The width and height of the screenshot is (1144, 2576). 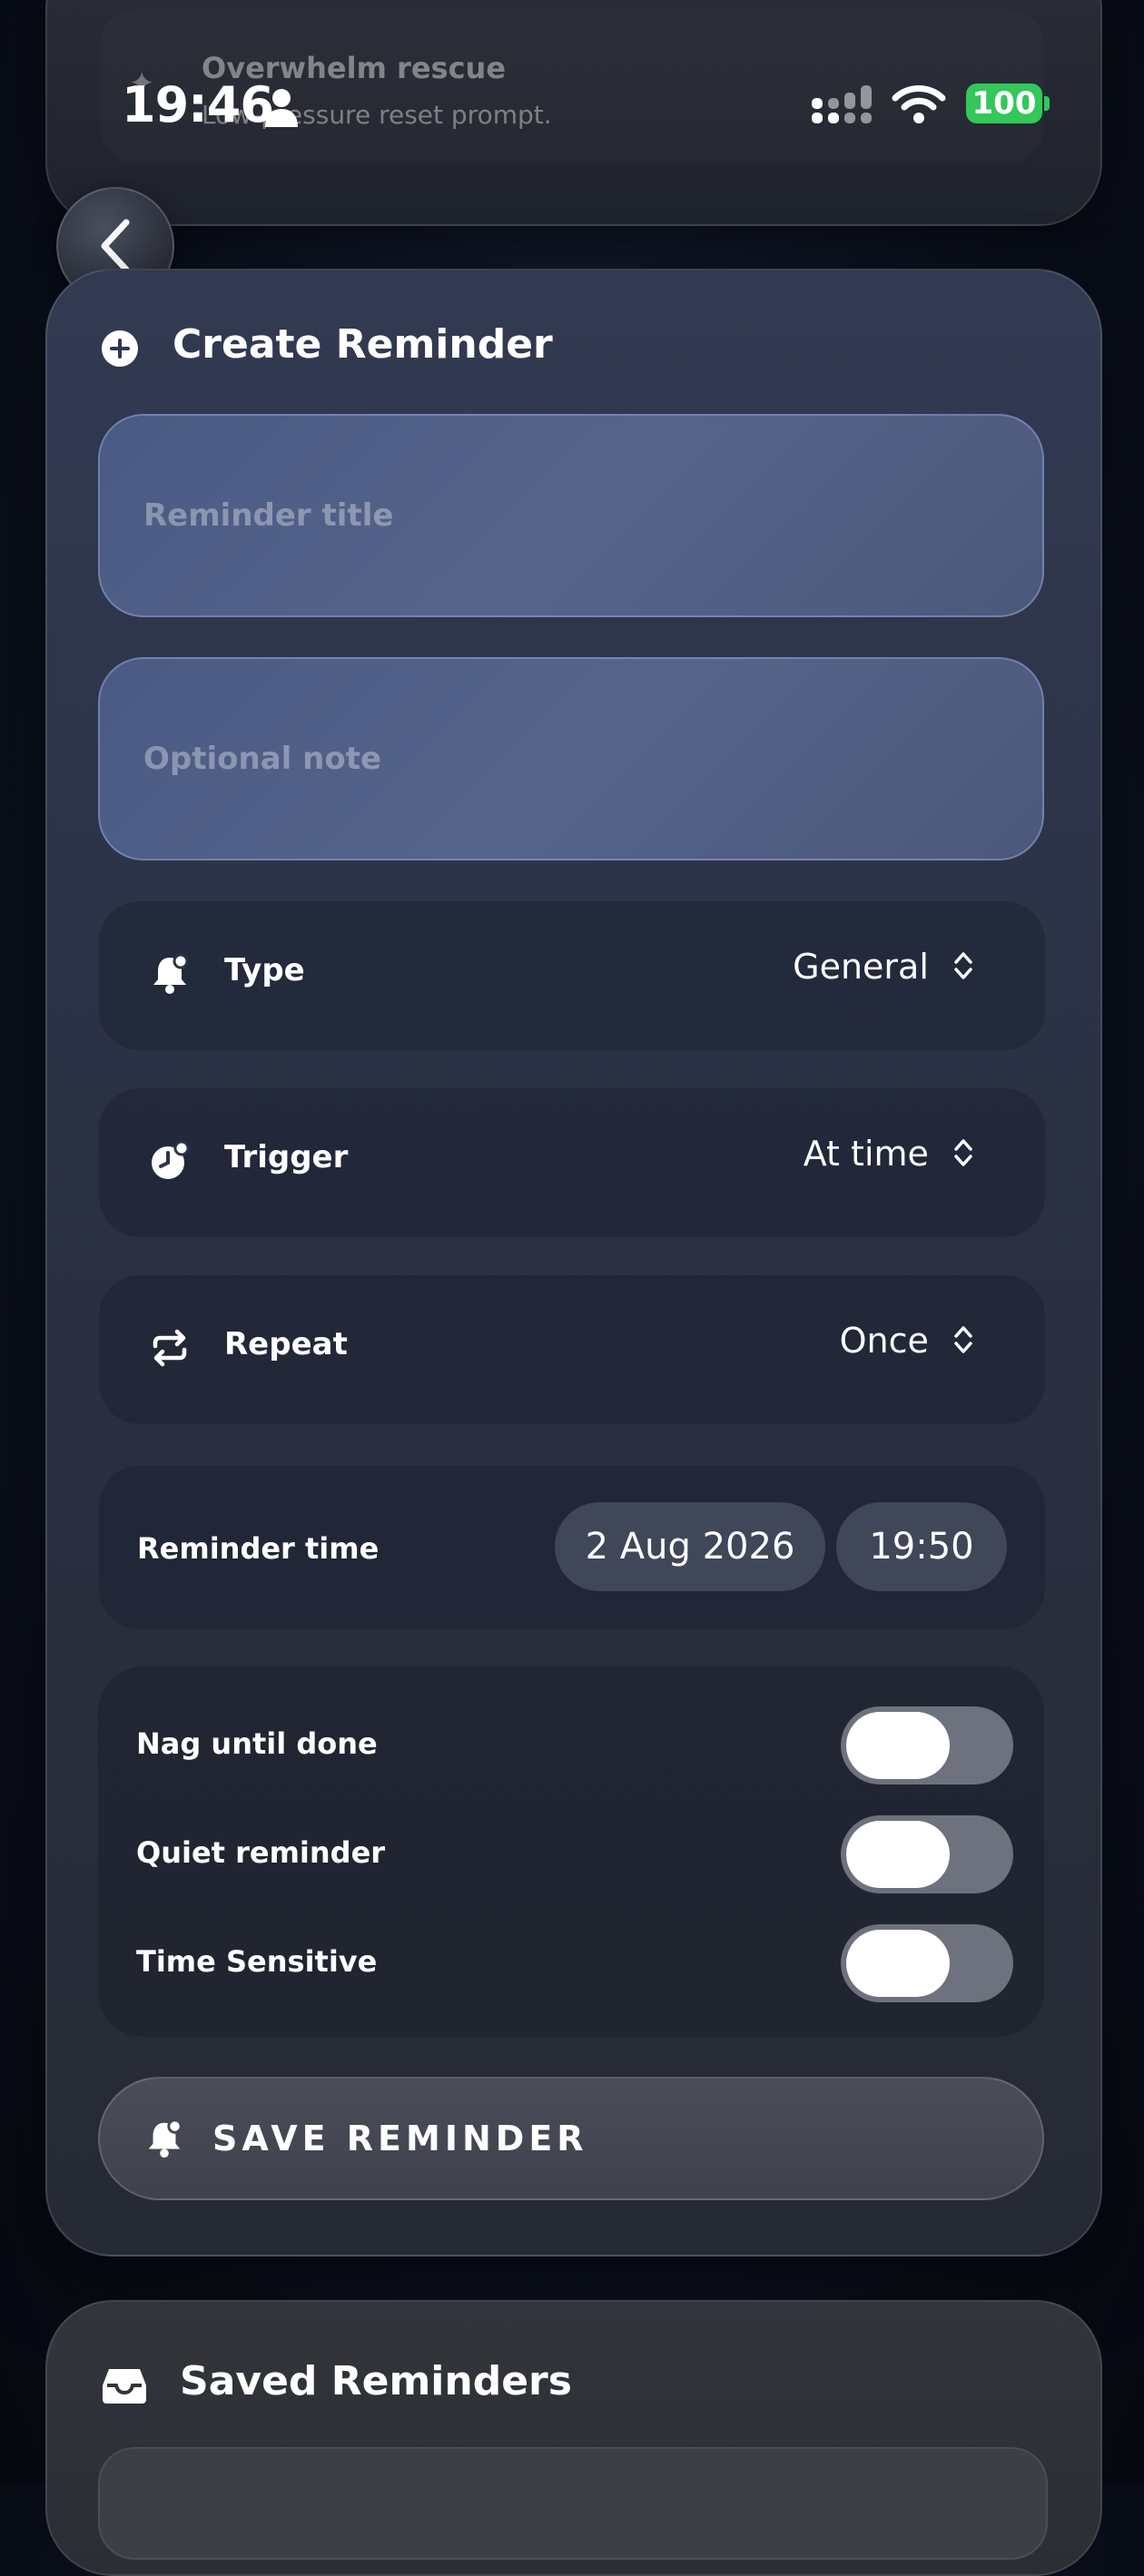 I want to click on reminder-title-input, so click(x=571, y=515).